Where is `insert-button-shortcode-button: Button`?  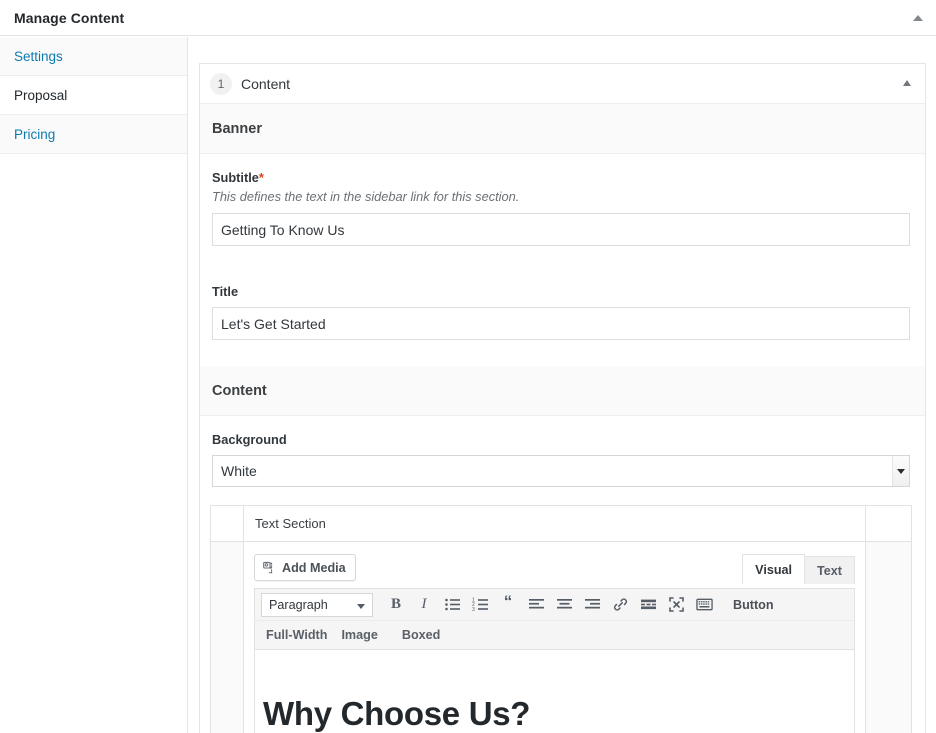
insert-button-shortcode-button: Button is located at coordinates (753, 605).